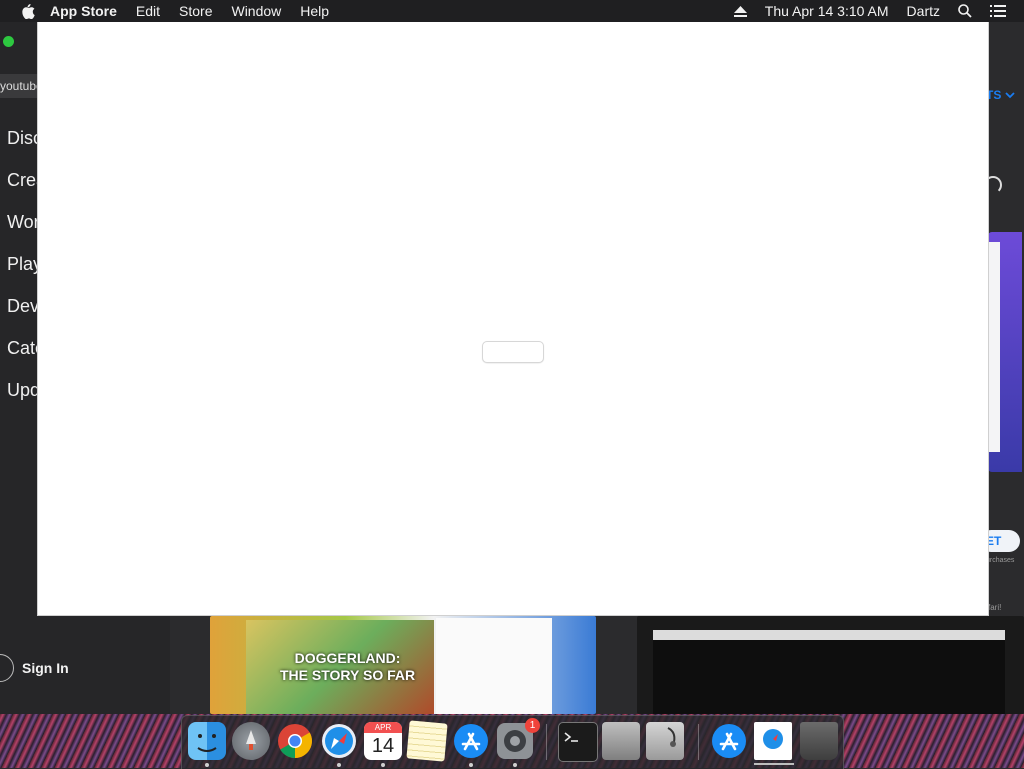 The width and height of the screenshot is (1024, 769). What do you see at coordinates (546, 742) in the screenshot?
I see `dock-separator` at bounding box center [546, 742].